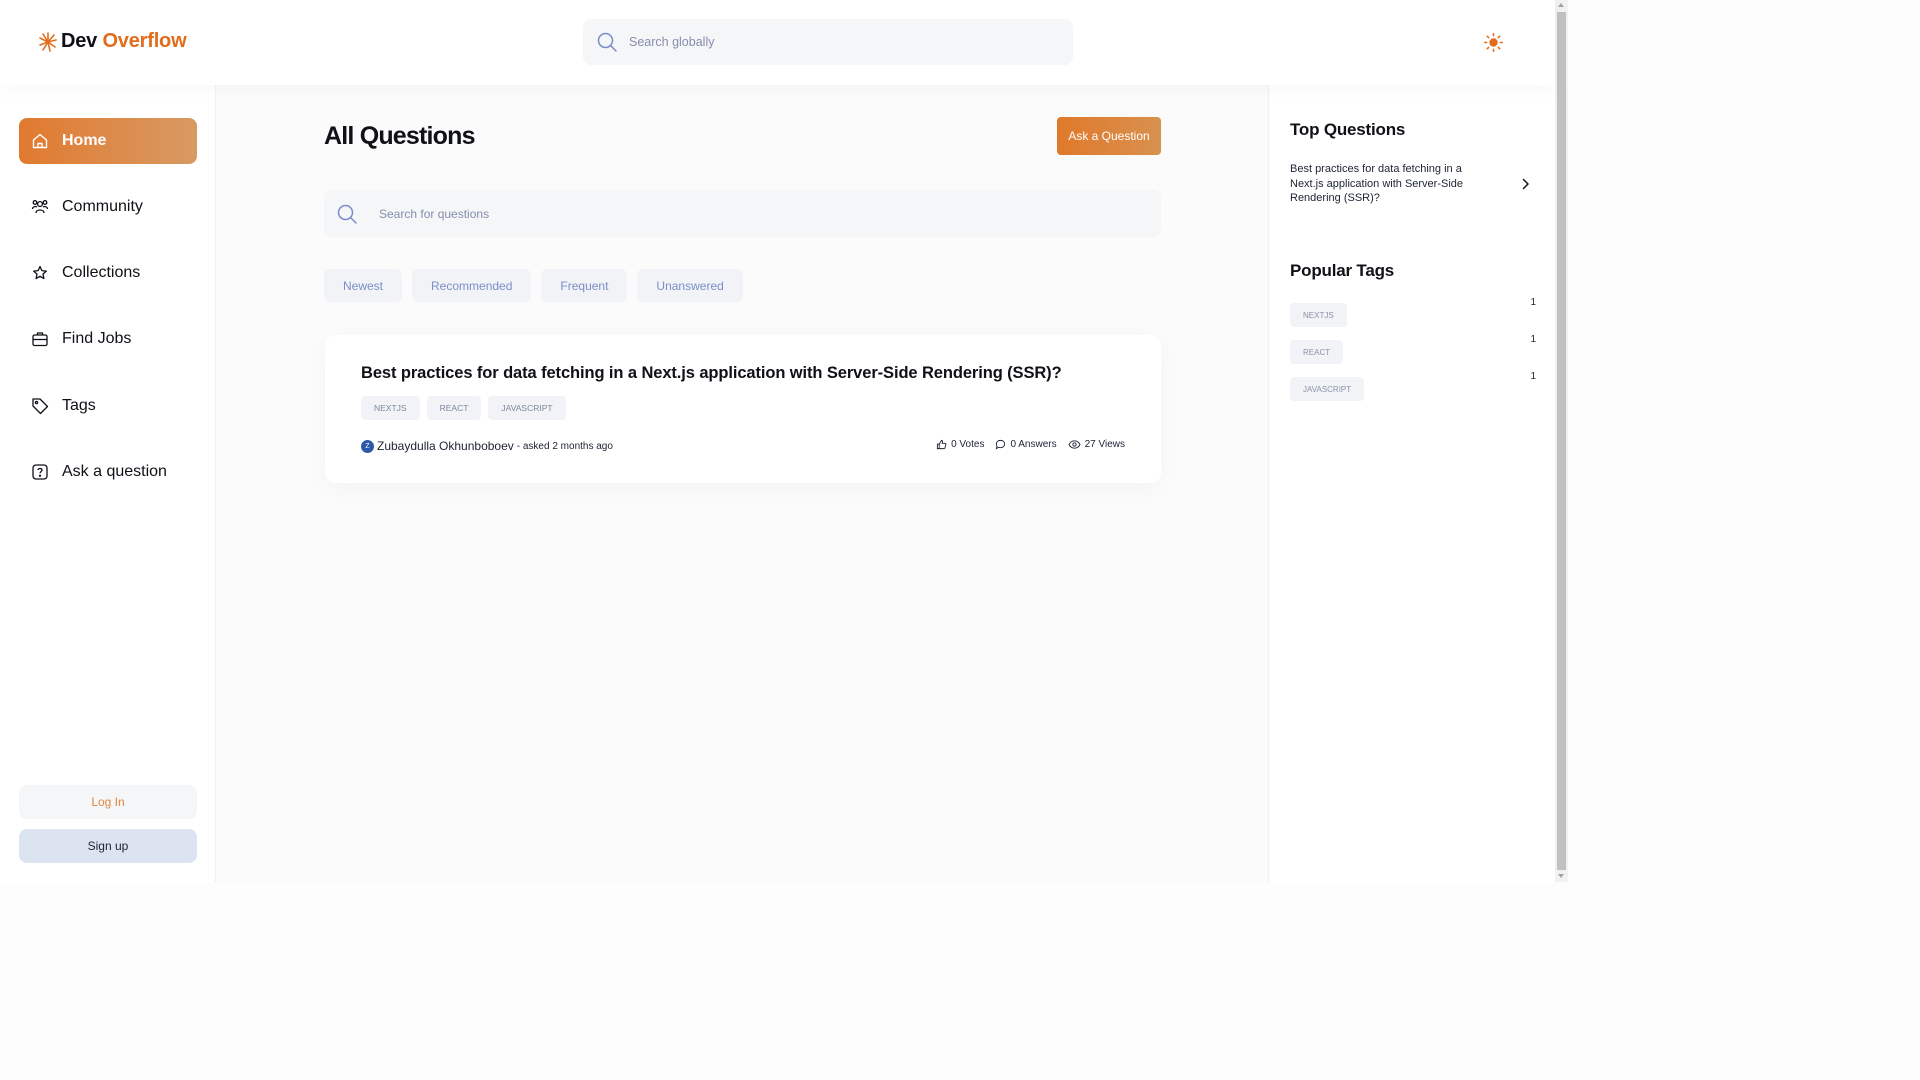 Image resolution: width=1920 pixels, height=1080 pixels. What do you see at coordinates (390, 408) in the screenshot?
I see `question-tag: NEXTJS` at bounding box center [390, 408].